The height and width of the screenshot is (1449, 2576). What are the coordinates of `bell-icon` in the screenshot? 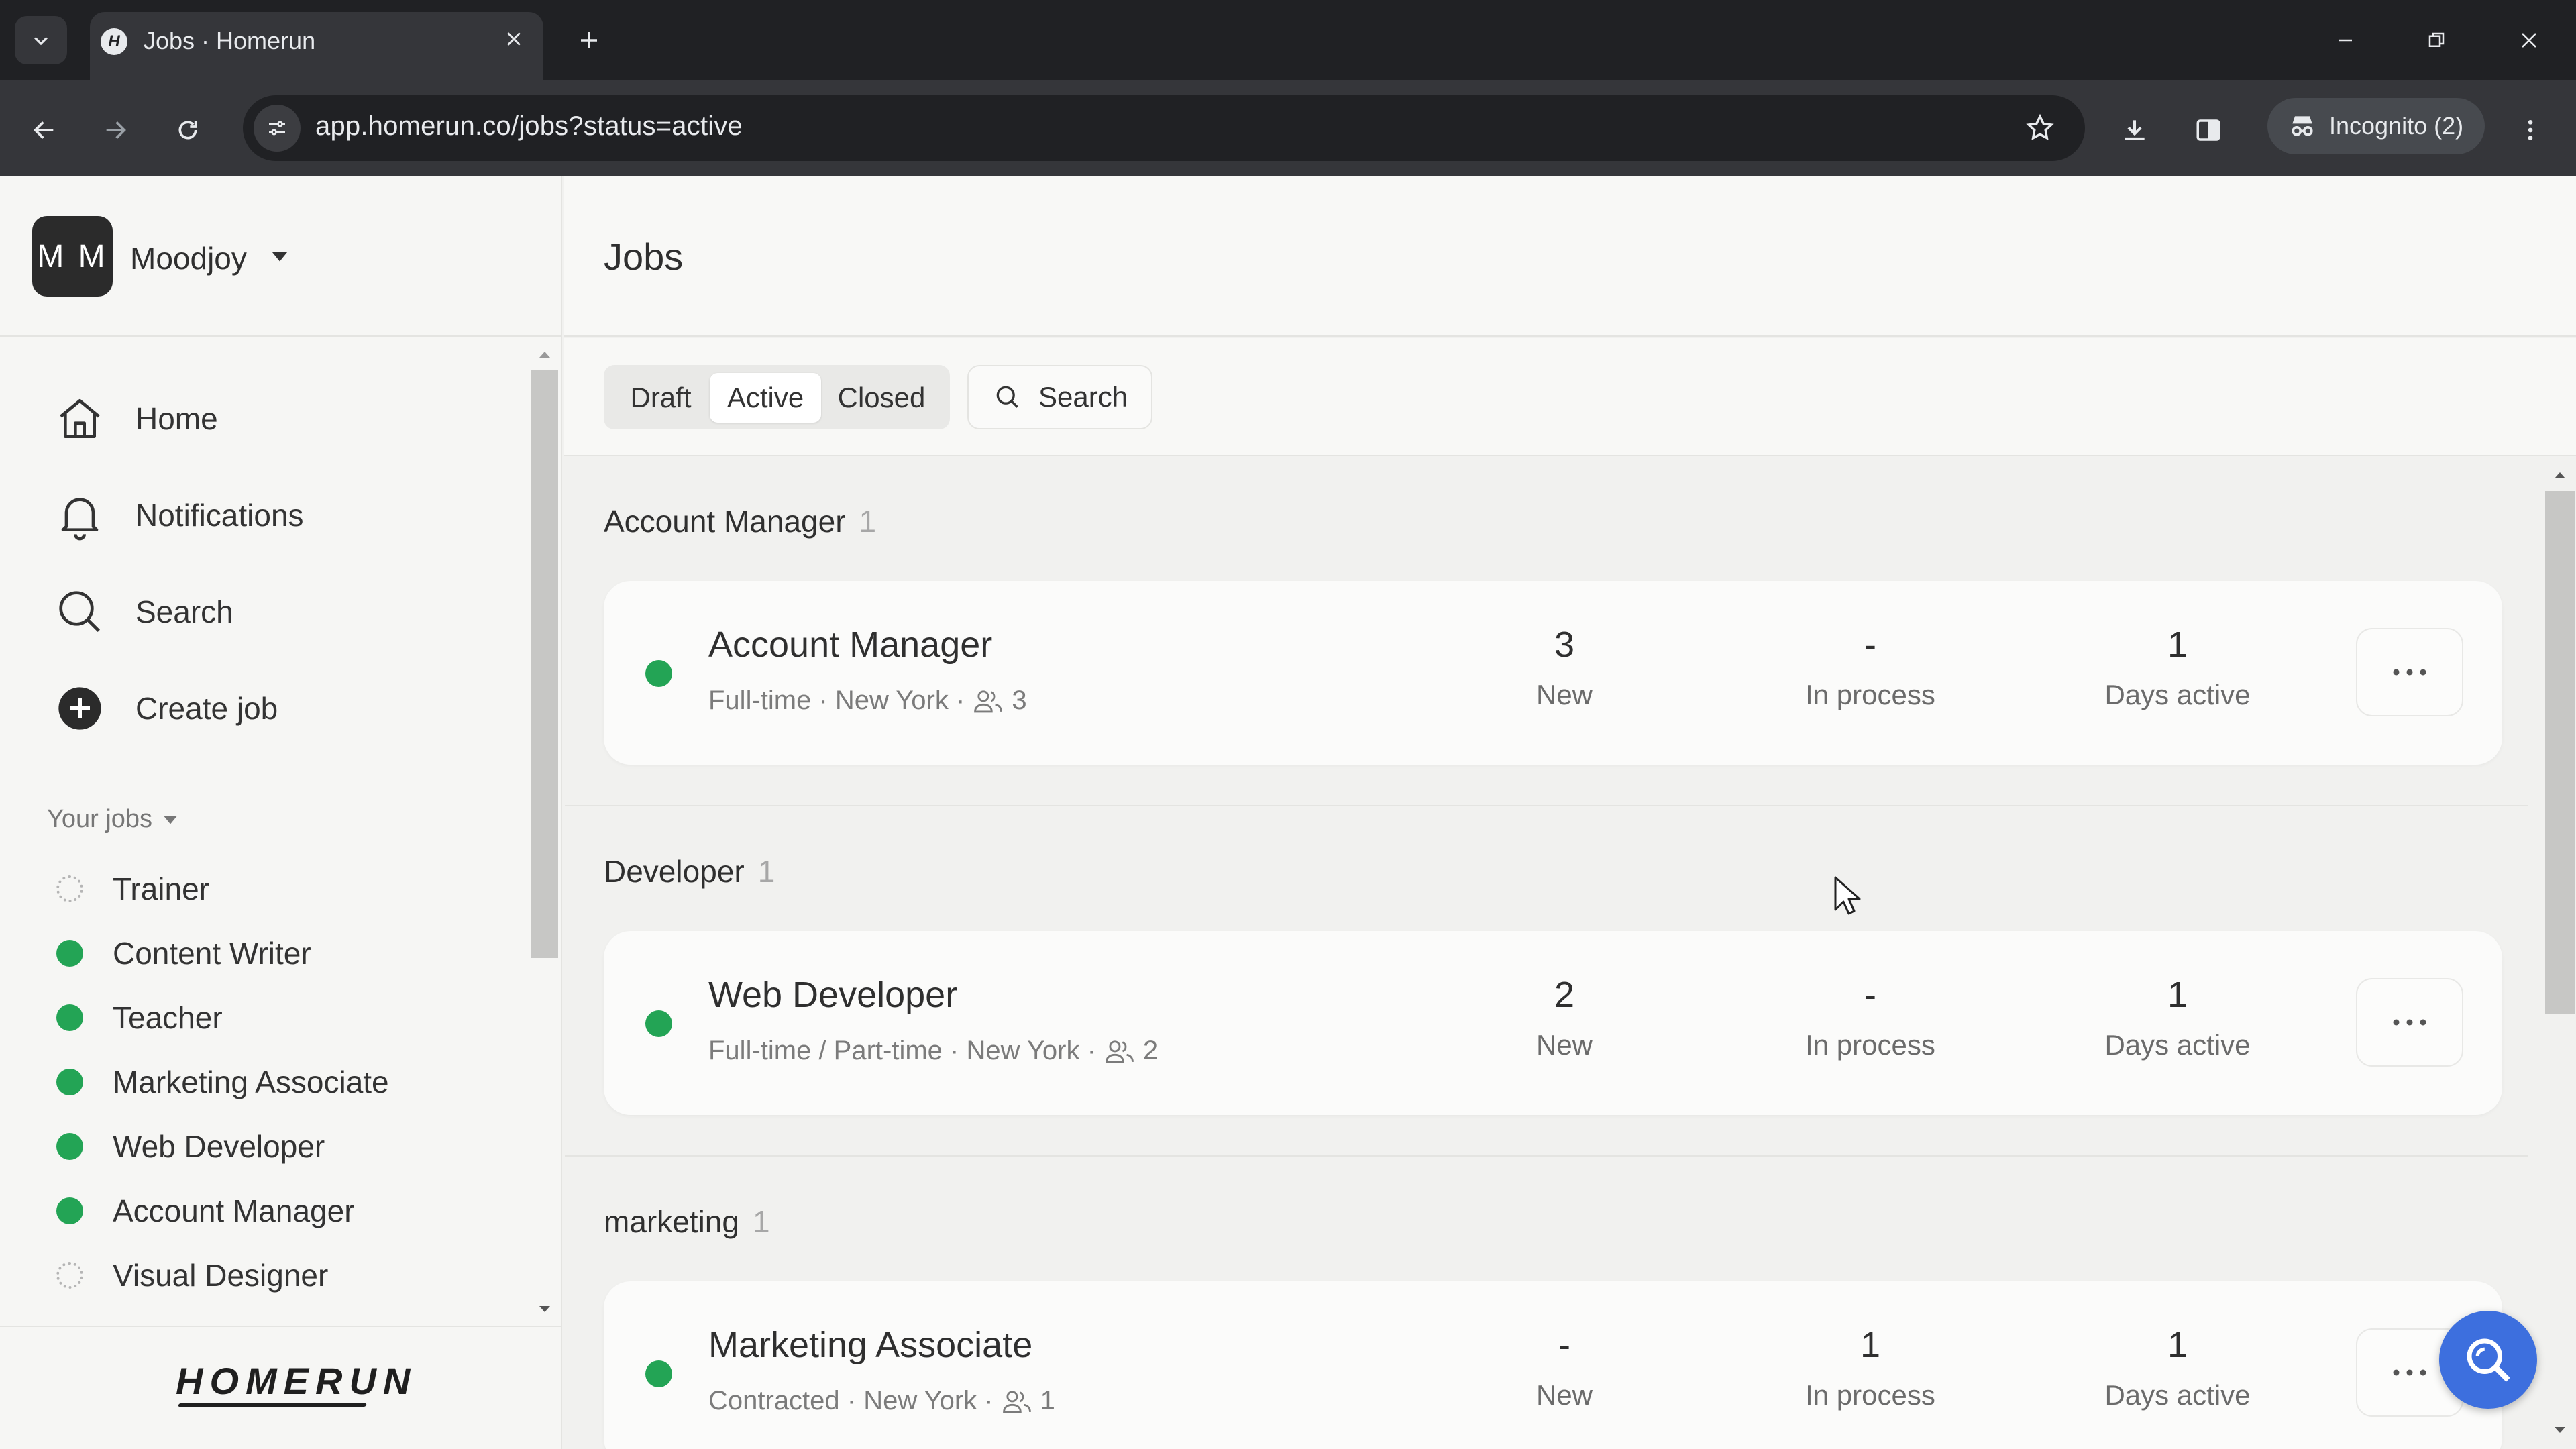 It's located at (79, 515).